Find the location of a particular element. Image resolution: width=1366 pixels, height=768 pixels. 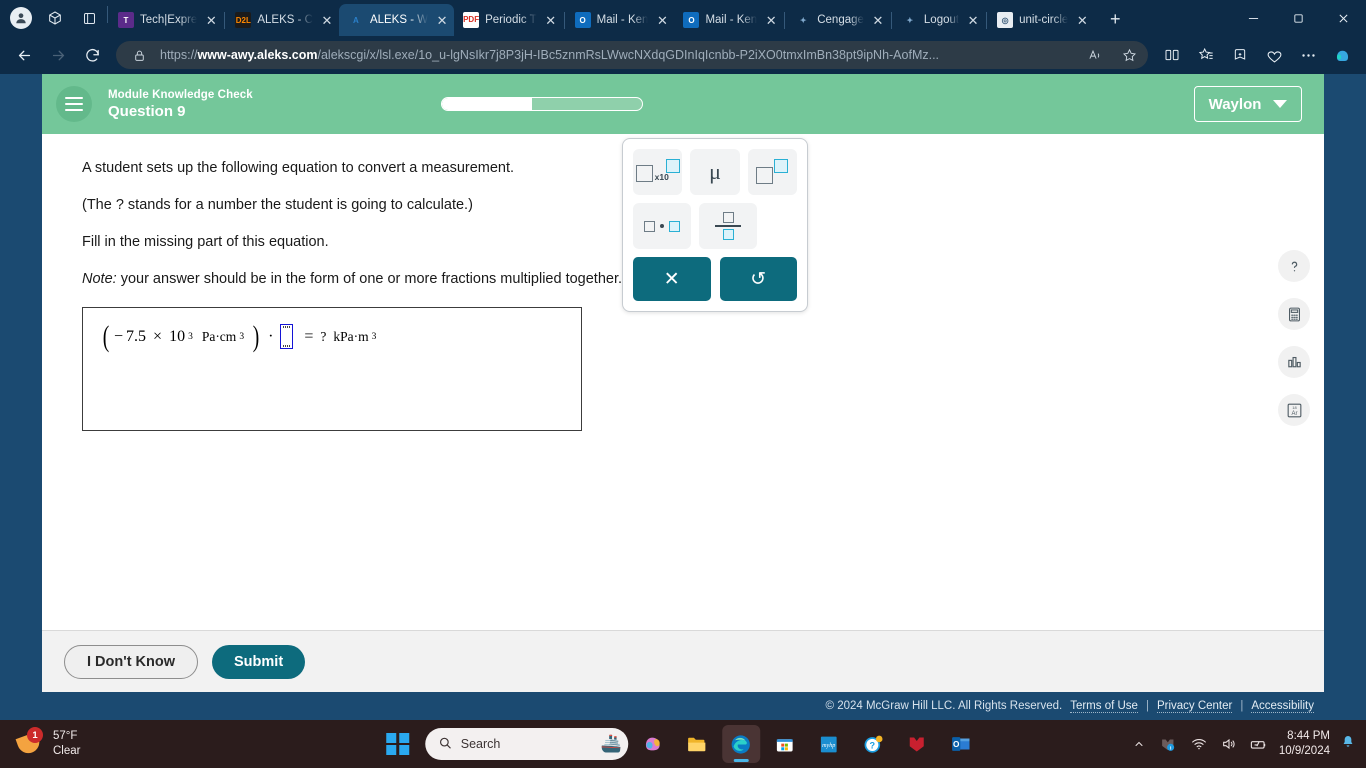

toolbar-right-icons is located at coordinates (1257, 55).